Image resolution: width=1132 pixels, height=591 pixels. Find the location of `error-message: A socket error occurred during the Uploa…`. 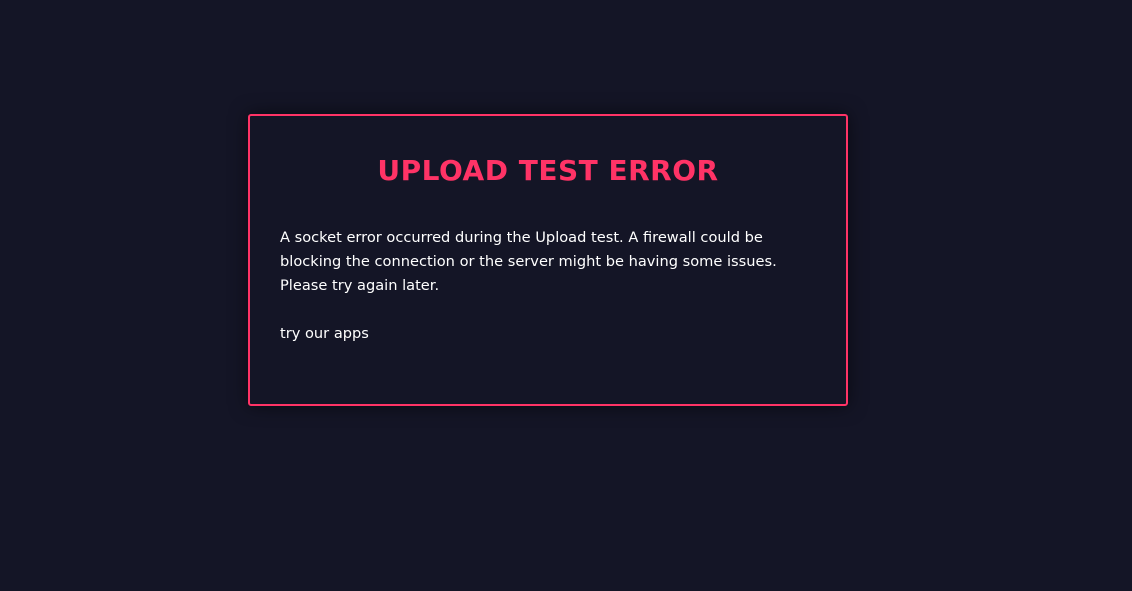

error-message: A socket error occurred during the Uploa… is located at coordinates (528, 261).